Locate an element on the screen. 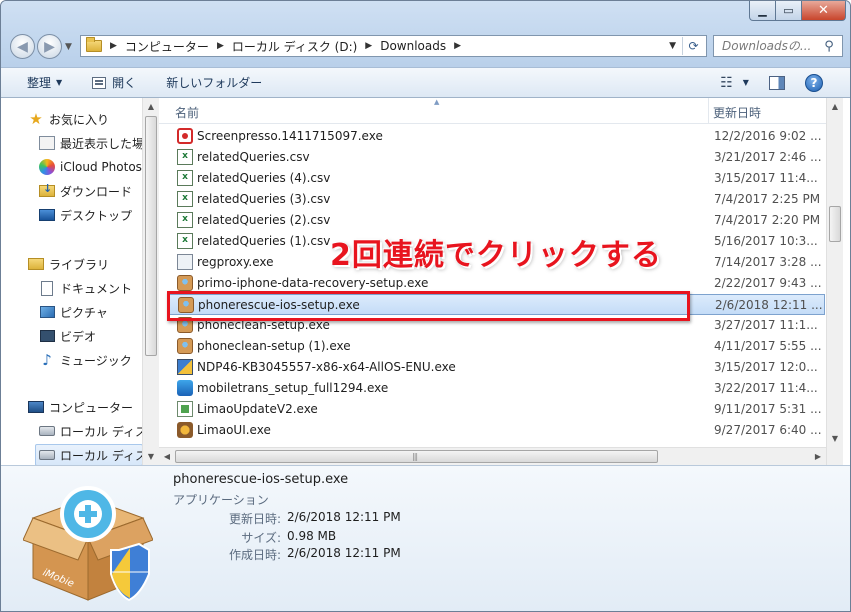 The image size is (851, 612). nav-favorites: ★ お気に入り is located at coordinates (68, 119).